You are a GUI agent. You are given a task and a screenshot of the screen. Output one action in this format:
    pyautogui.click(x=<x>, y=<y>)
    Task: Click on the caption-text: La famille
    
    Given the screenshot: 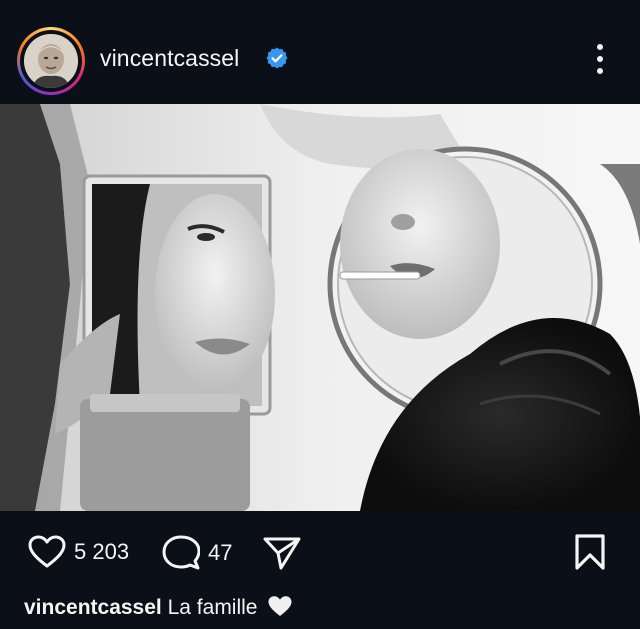 What is the action you would take?
    pyautogui.click(x=212, y=607)
    